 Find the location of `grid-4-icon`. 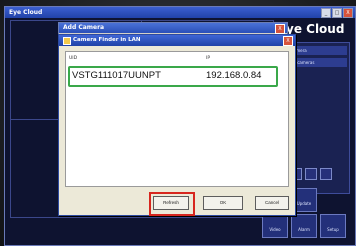

grid-4-icon is located at coordinates (311, 174).